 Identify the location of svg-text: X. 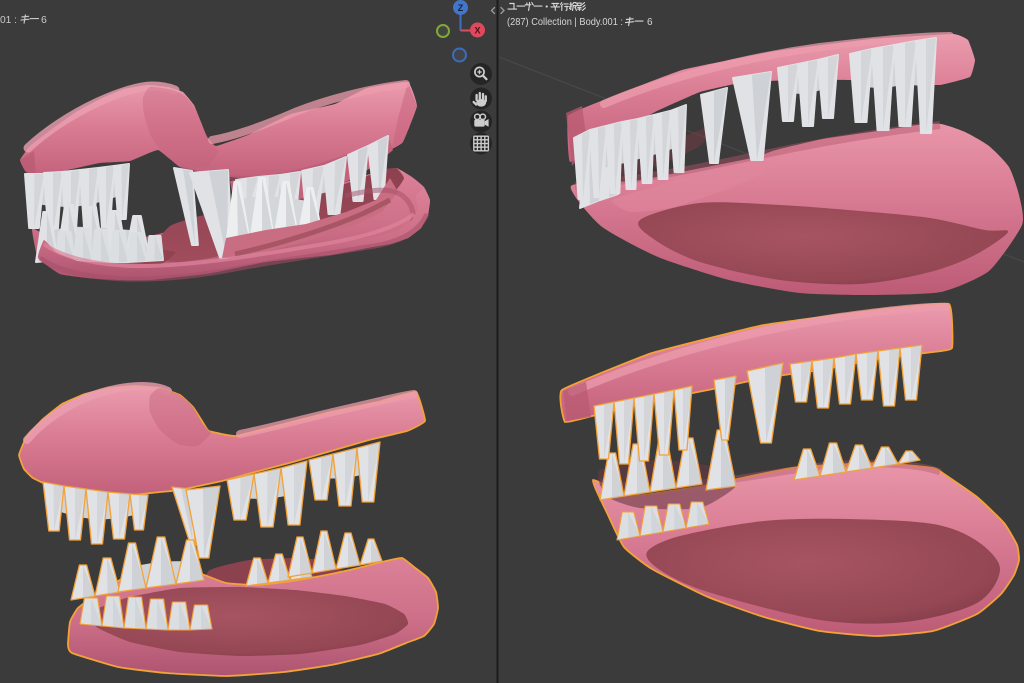
(477, 30).